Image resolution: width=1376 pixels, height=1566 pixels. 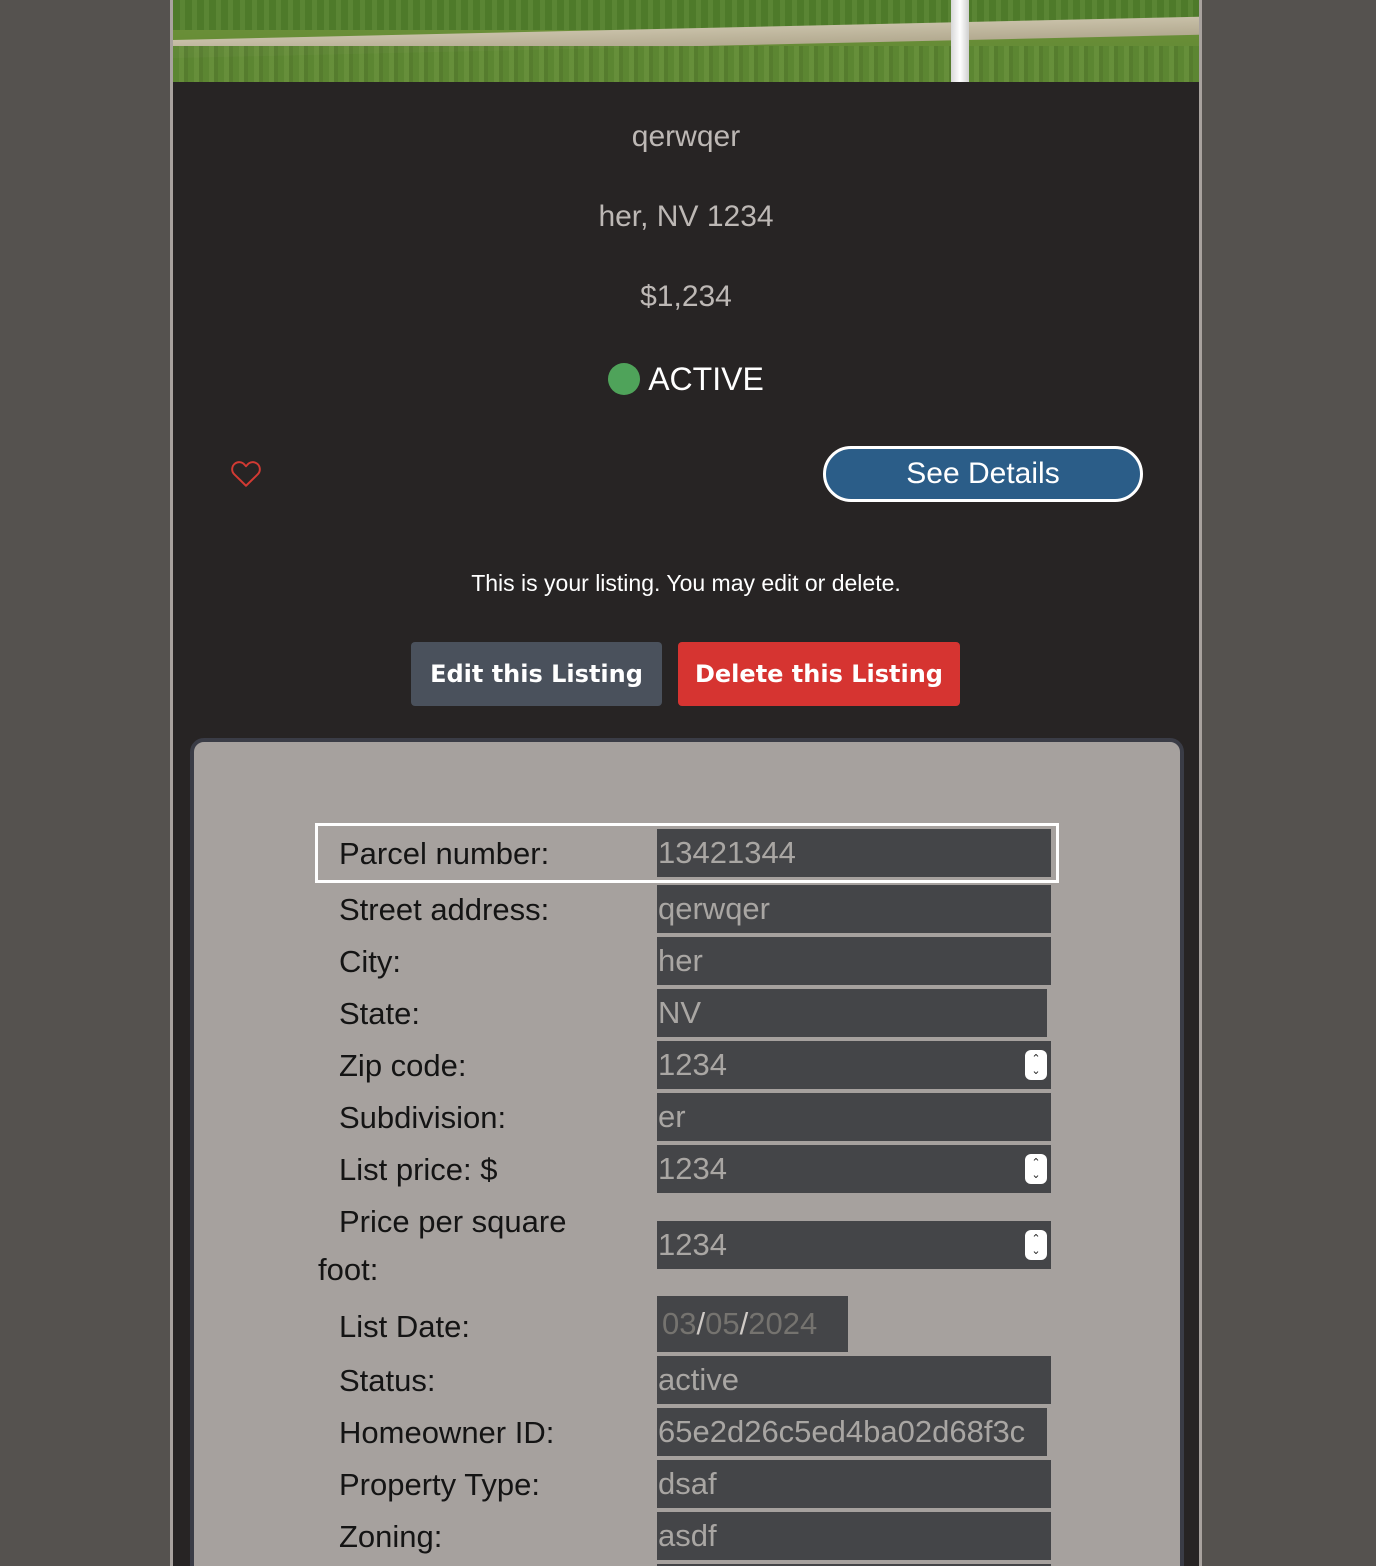 I want to click on edit-listing-button: Edit this Listing, so click(x=536, y=674).